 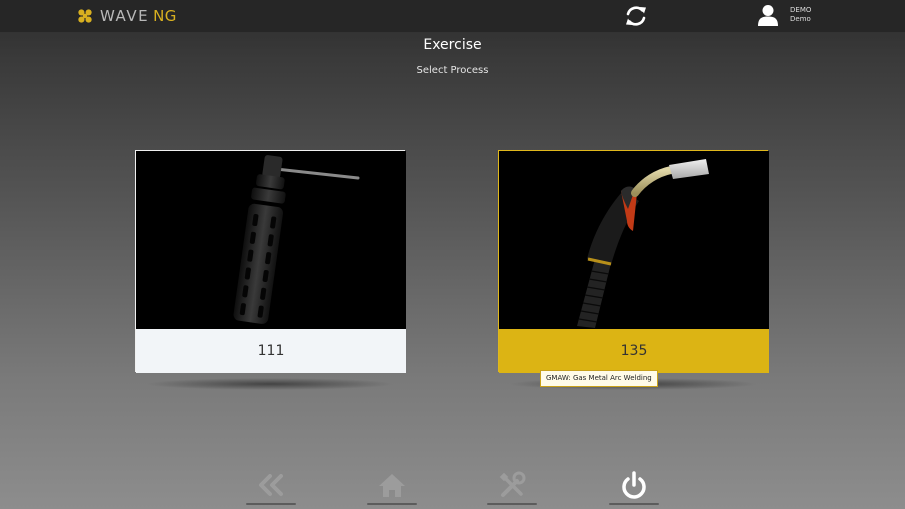 What do you see at coordinates (452, 70) in the screenshot?
I see `page-subtitle: Select Process` at bounding box center [452, 70].